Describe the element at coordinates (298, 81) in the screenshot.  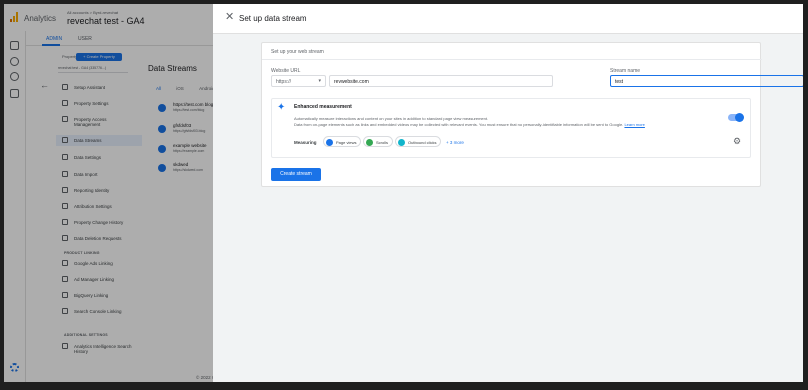
I see `protocol-select: https:// ▾` at that location.